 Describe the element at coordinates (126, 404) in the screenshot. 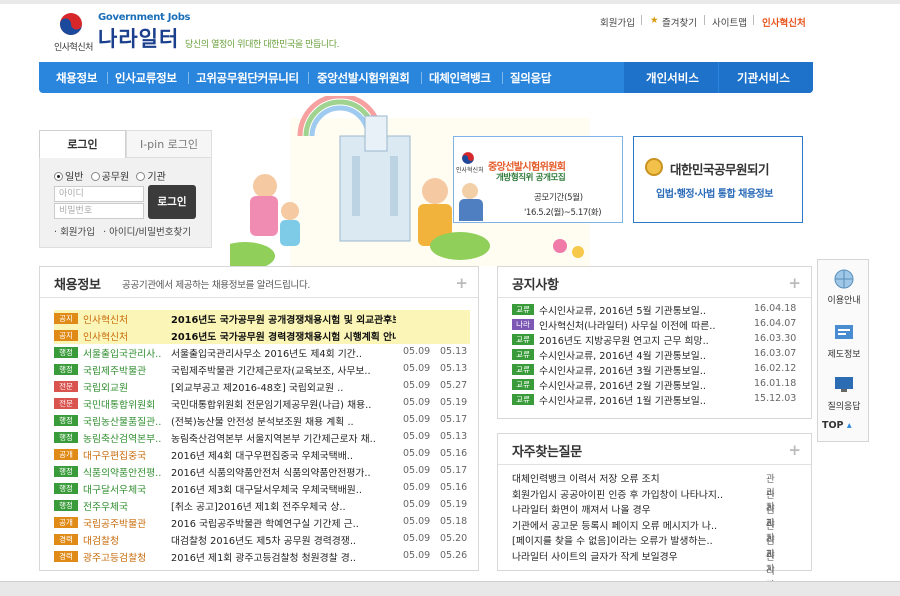

I see `job-org: 국민대통합위원회` at that location.